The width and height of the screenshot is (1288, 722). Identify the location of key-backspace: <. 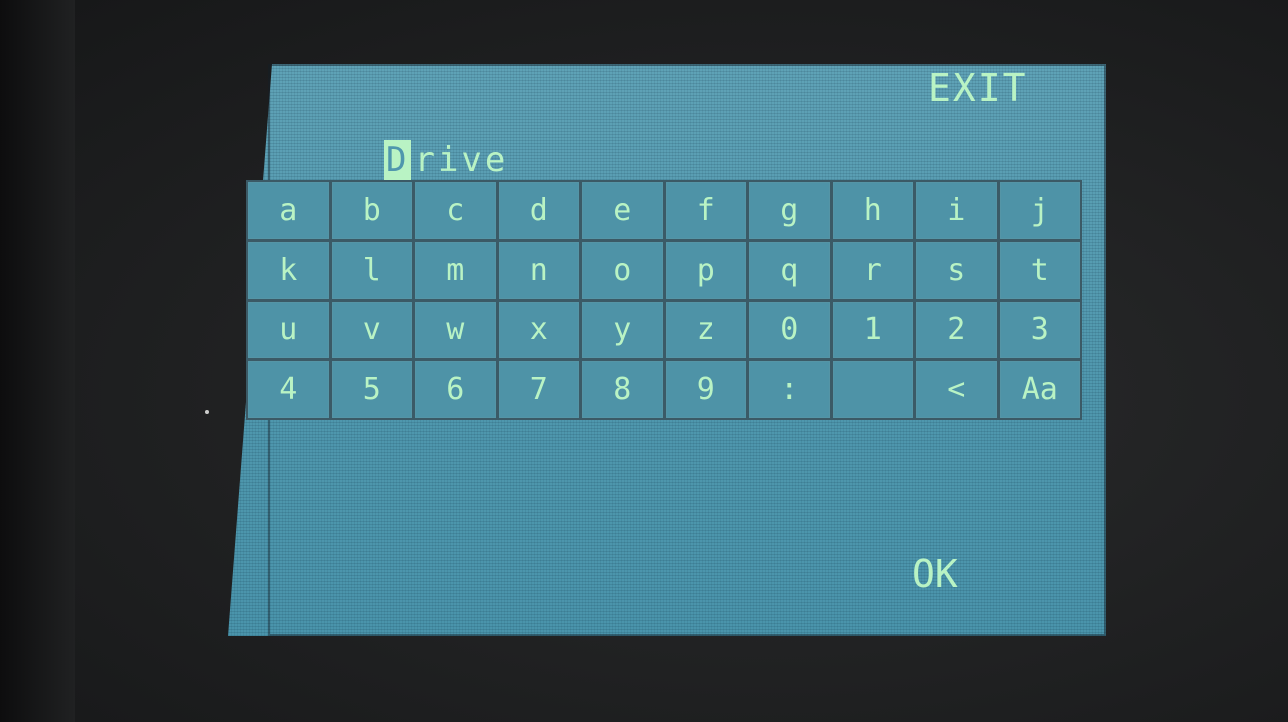
(956, 389).